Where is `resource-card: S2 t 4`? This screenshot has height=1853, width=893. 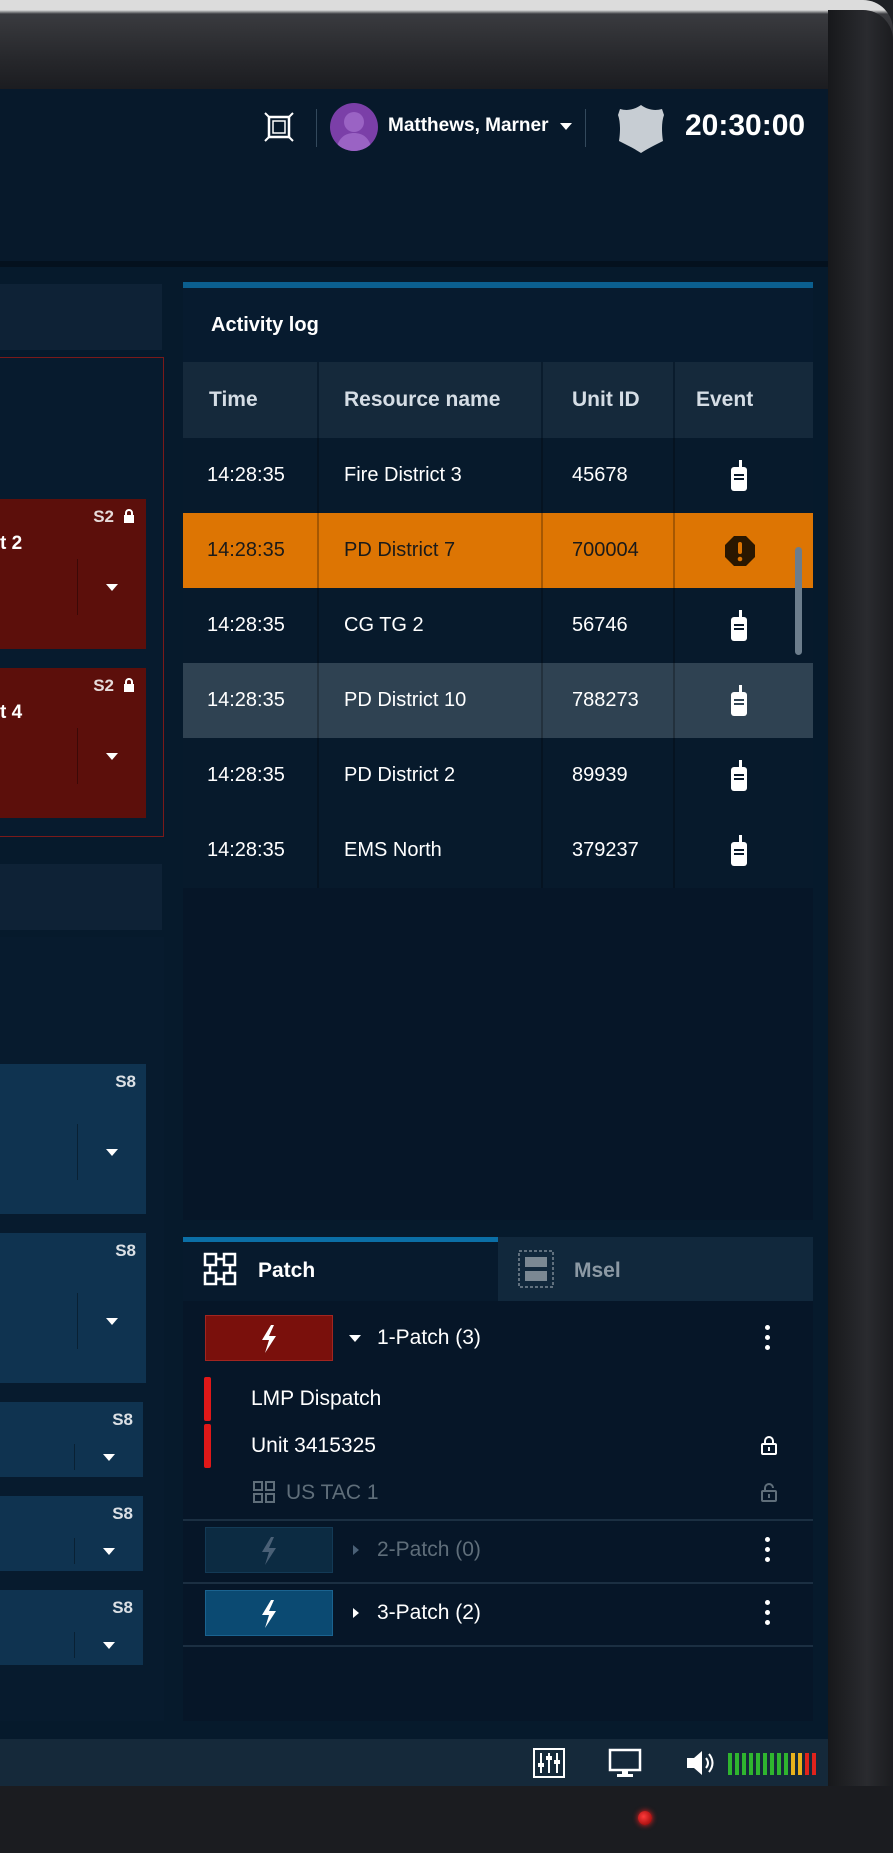 resource-card: S2 t 4 is located at coordinates (73, 743).